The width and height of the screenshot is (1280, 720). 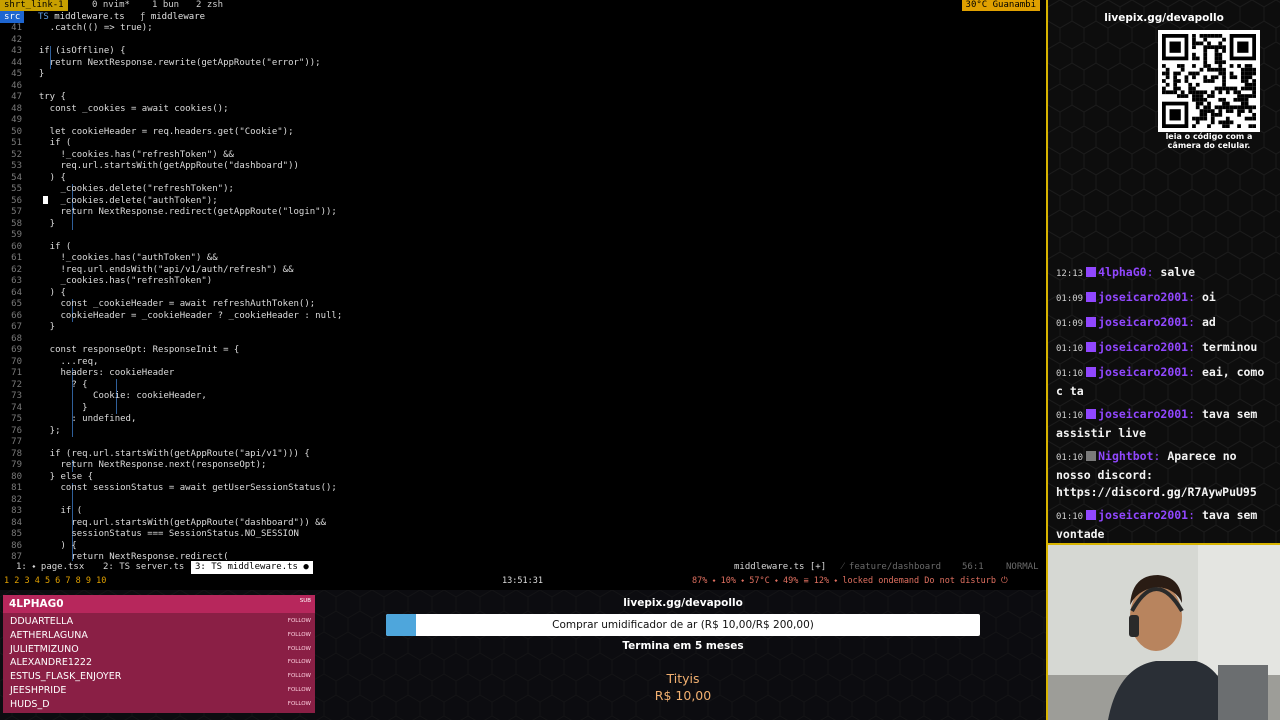 I want to click on code-line: 51 if (, so click(x=523, y=144).